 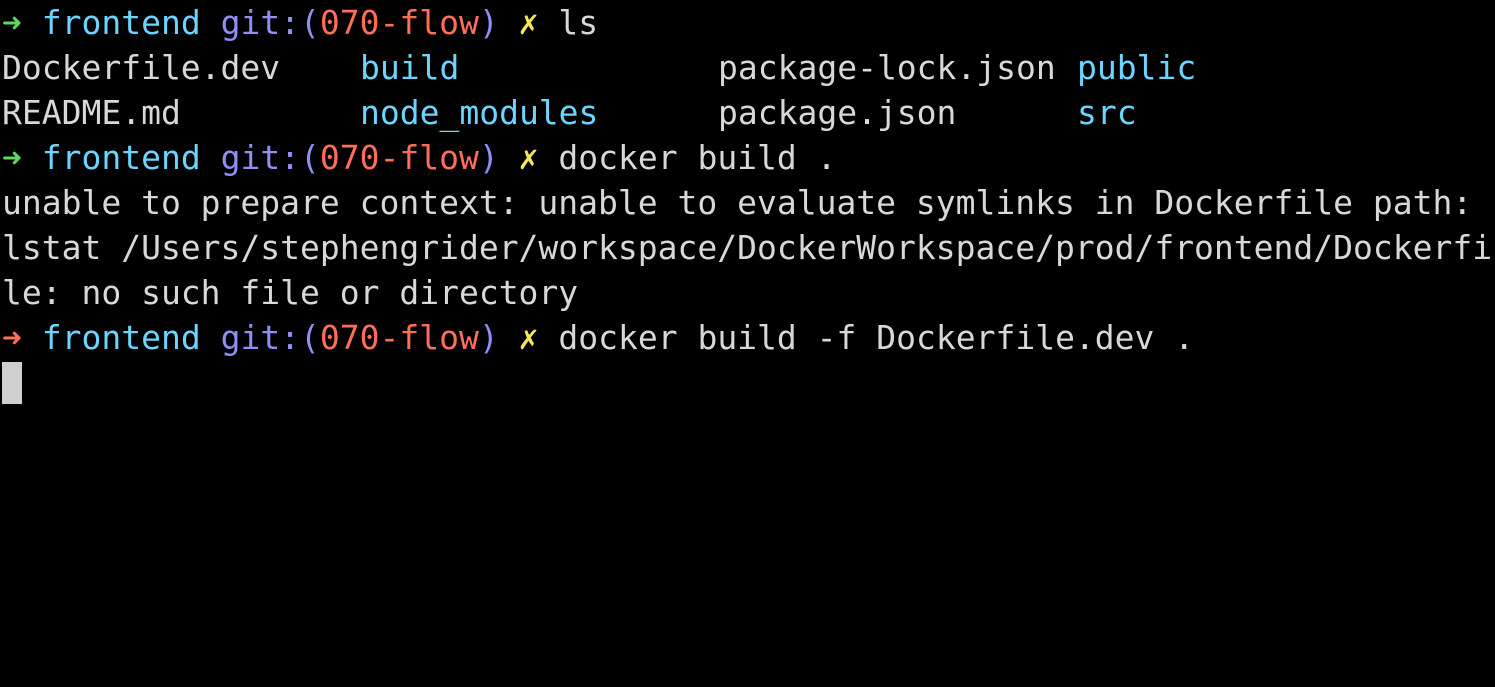 I want to click on ls-entry-file: package-lock.json, so click(x=887, y=67).